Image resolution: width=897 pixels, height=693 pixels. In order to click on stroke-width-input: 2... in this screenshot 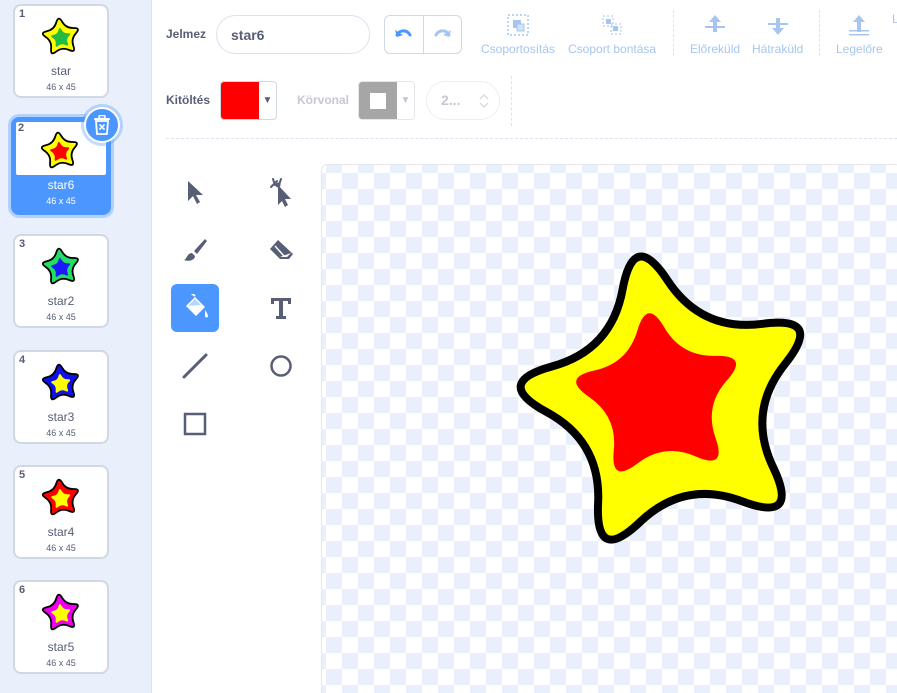, I will do `click(463, 100)`.